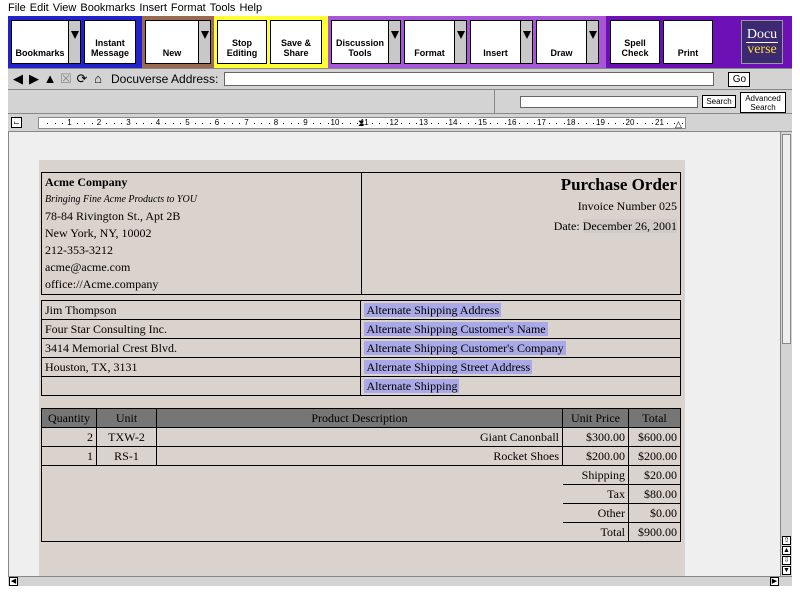  Describe the element at coordinates (520, 386) in the screenshot. I see `ship-to-cell: Alternate Shipping` at that location.